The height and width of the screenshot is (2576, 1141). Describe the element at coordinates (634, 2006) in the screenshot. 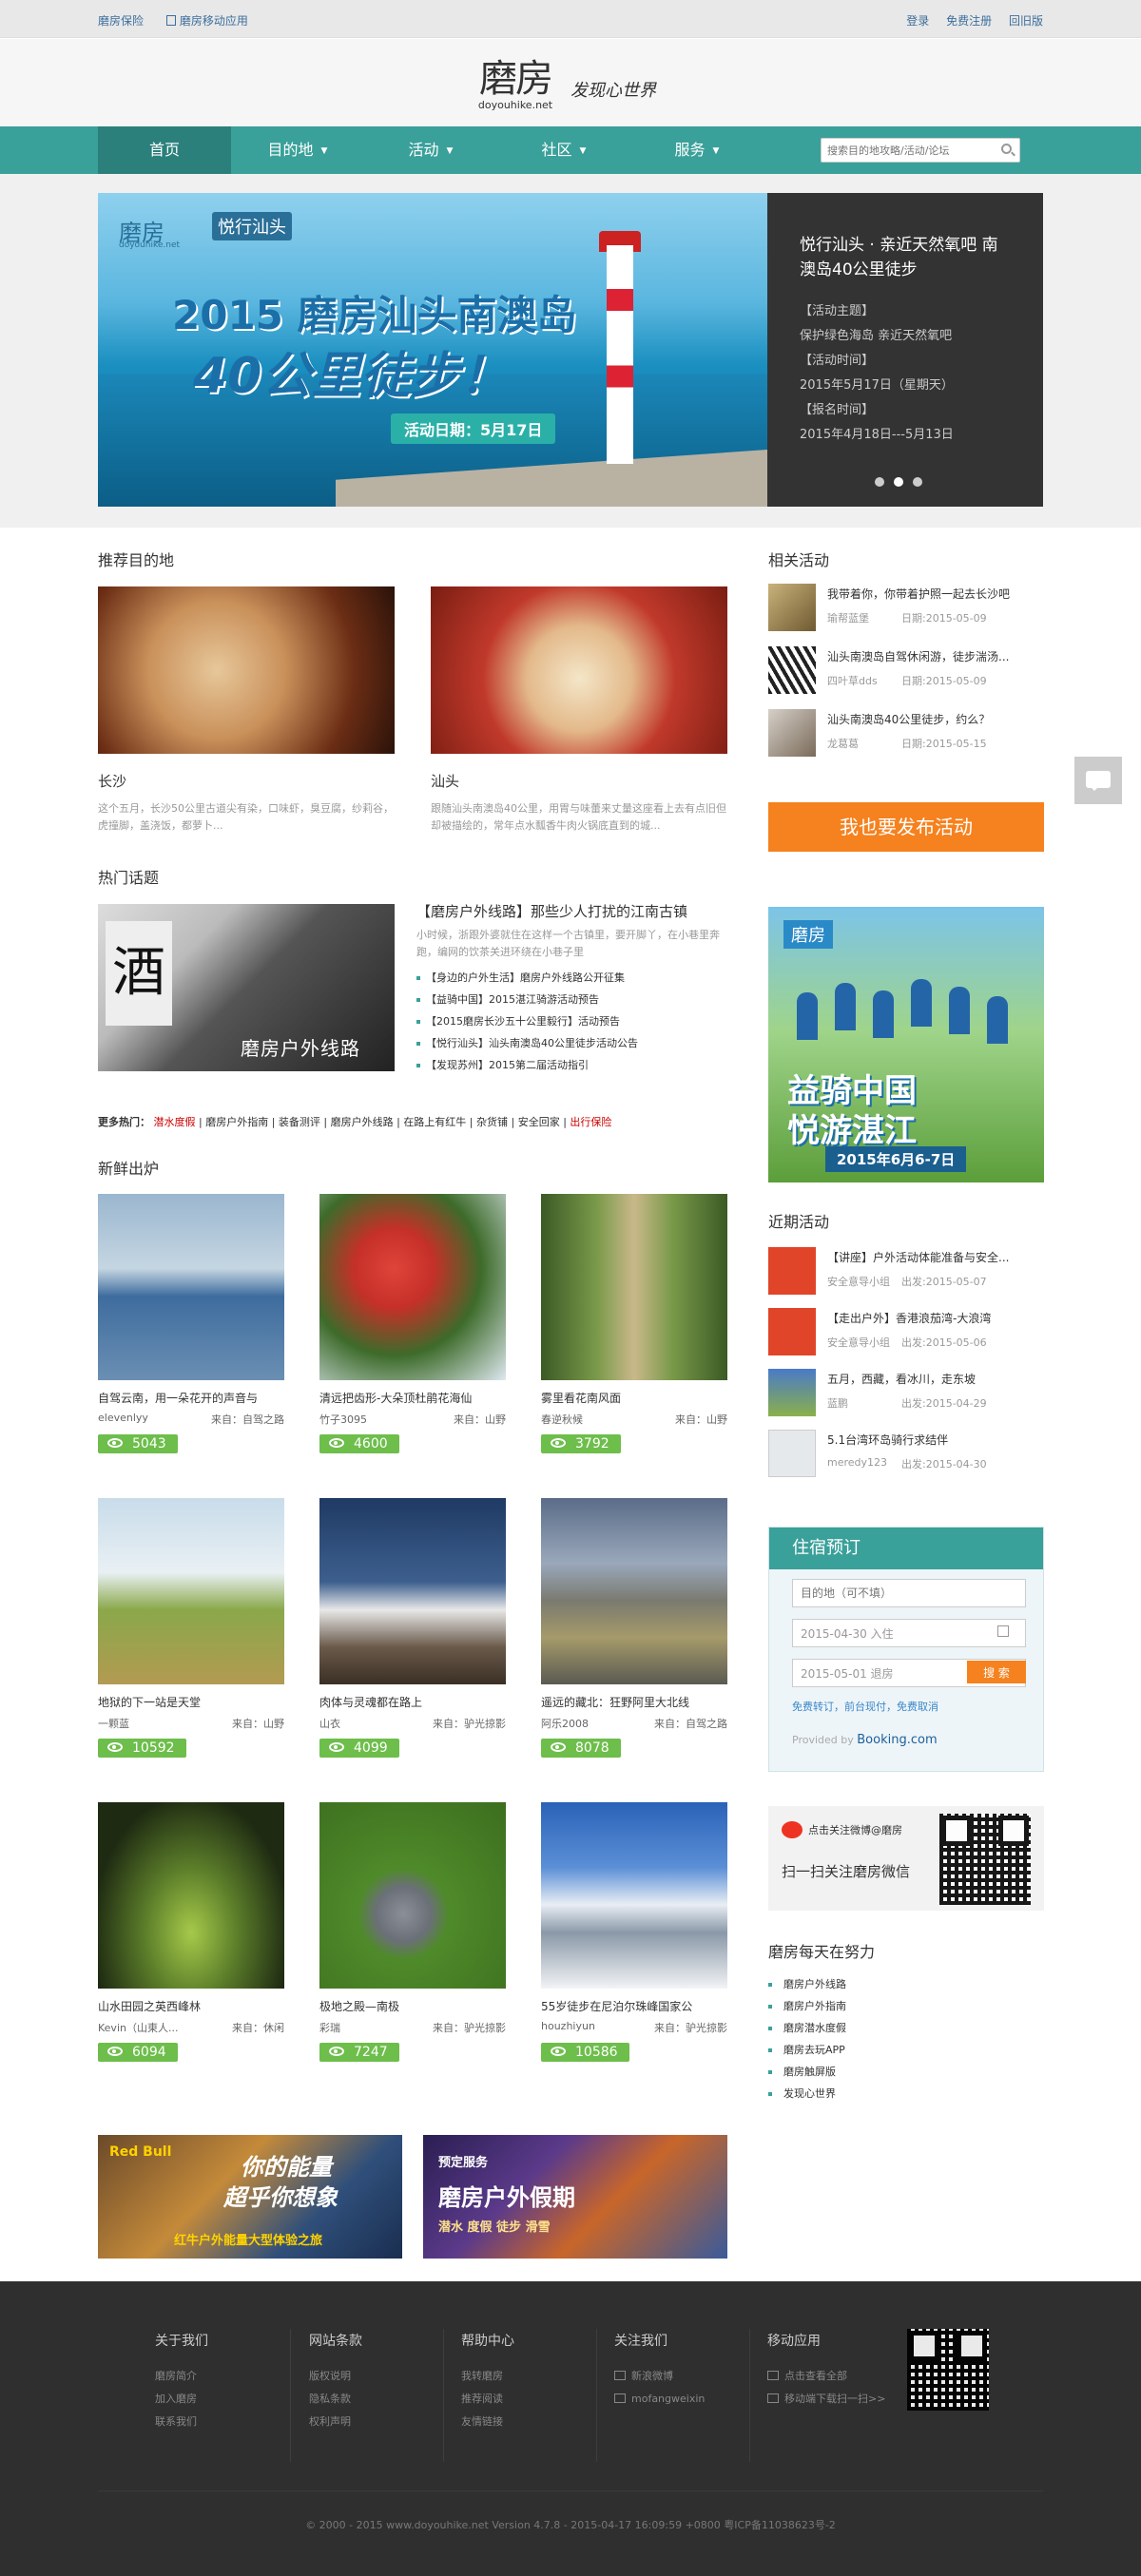

I see `fresh-title: 55岁徒步在尼泊尔珠峰国家公` at that location.